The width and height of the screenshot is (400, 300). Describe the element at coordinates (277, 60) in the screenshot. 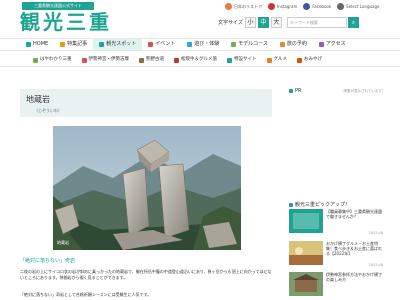

I see `nav2-gourmet: グルメ` at that location.